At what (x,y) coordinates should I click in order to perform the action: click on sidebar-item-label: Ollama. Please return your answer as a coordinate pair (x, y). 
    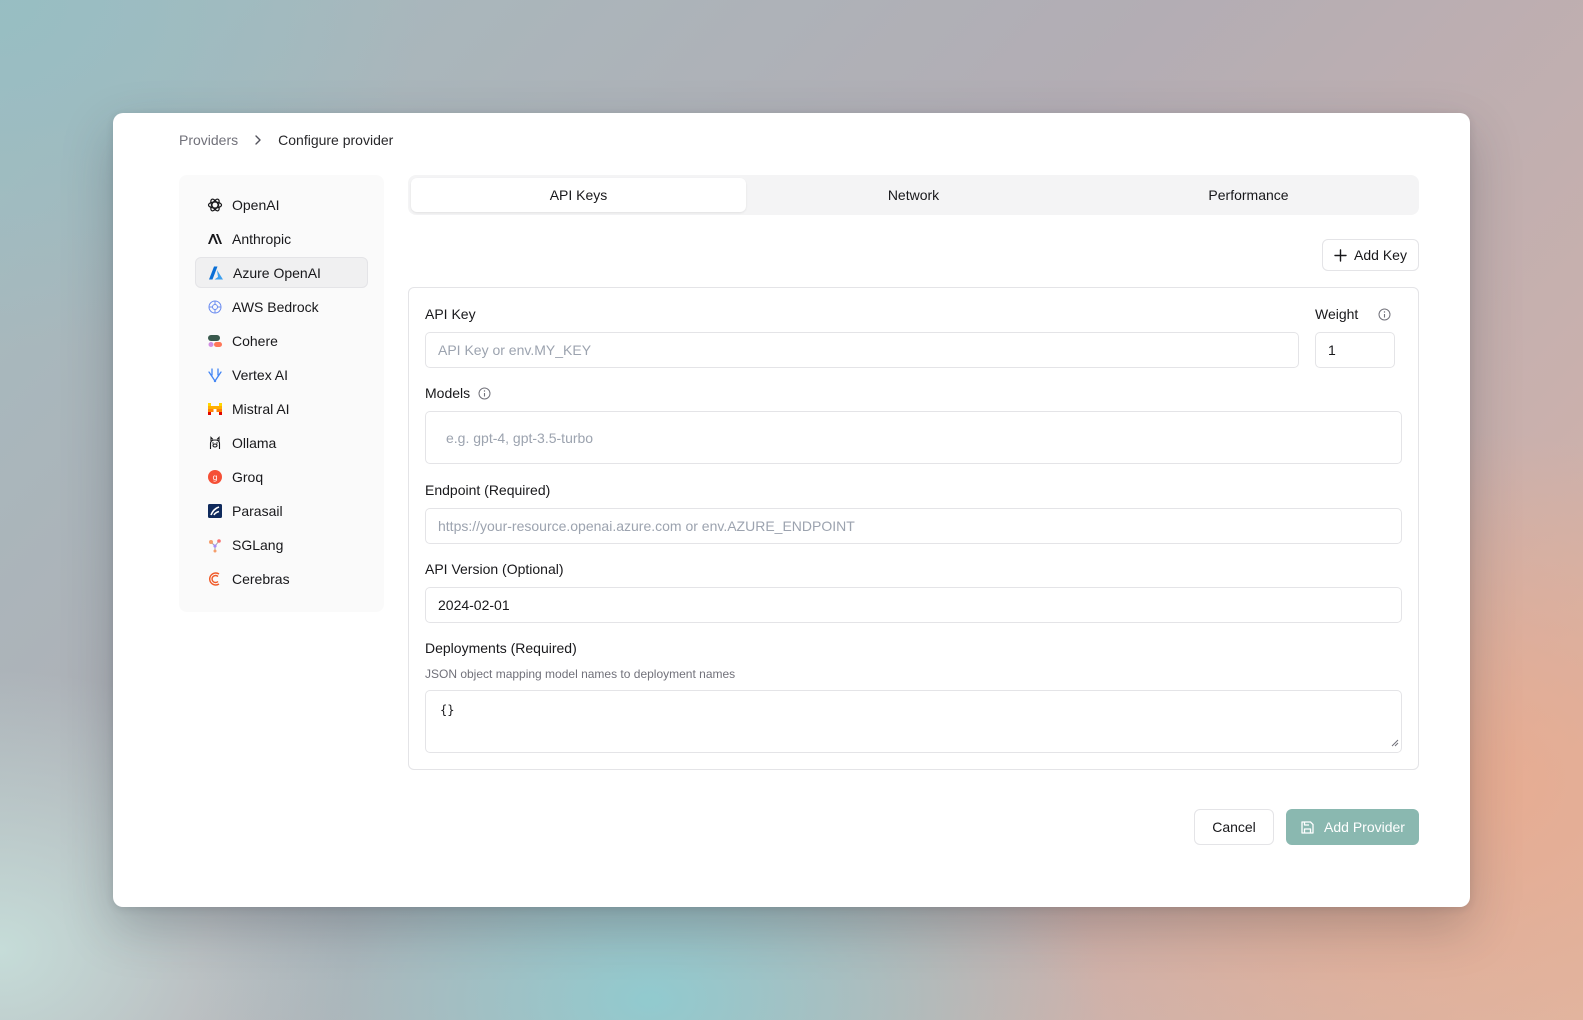
    Looking at the image, I should click on (254, 442).